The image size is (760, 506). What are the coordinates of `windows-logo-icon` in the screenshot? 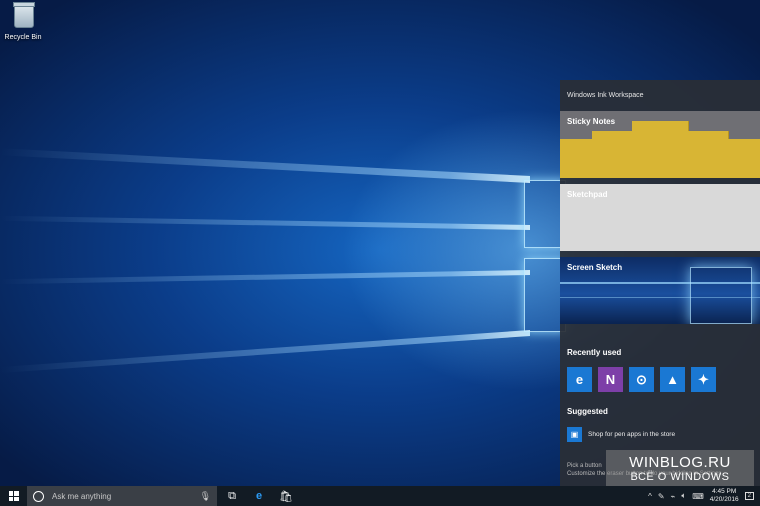 It's located at (13, 496).